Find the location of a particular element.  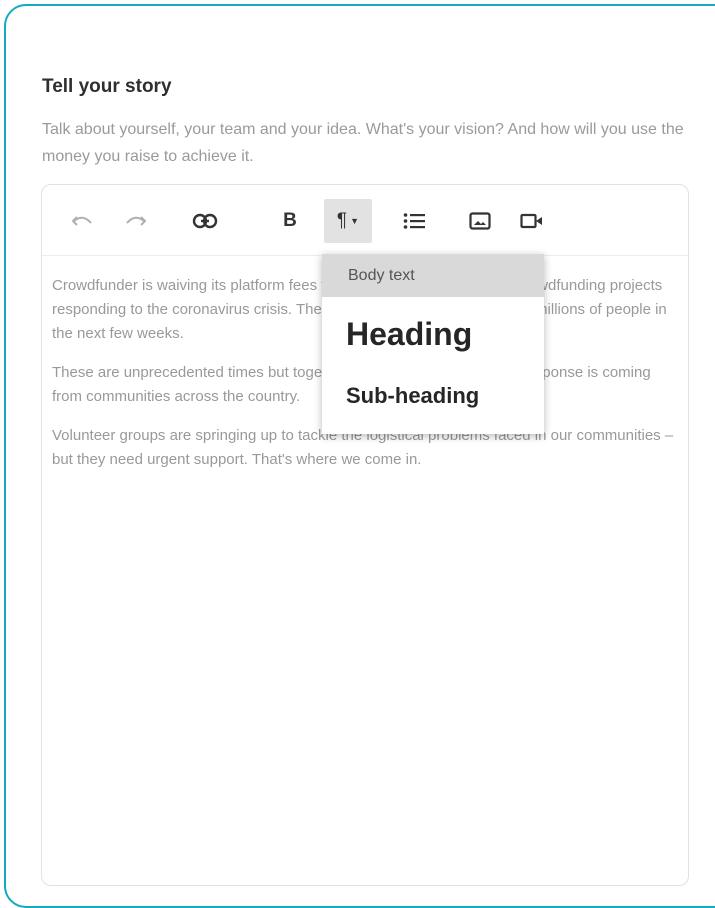

section-title: Tell your story is located at coordinates (107, 86).